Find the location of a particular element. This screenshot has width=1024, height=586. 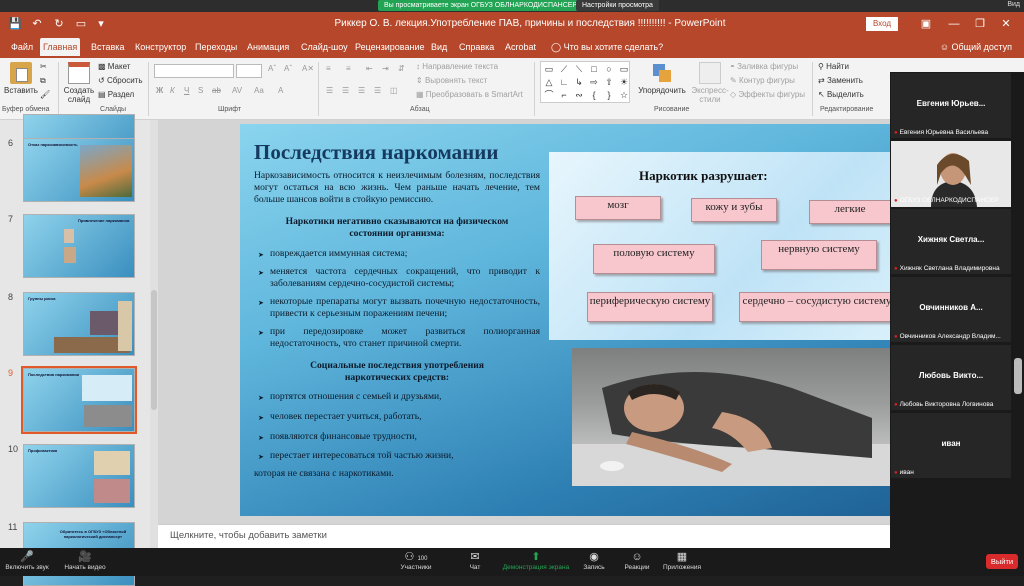

smartart-button: ▦ Преобразовать в SmartArt is located at coordinates (469, 94).